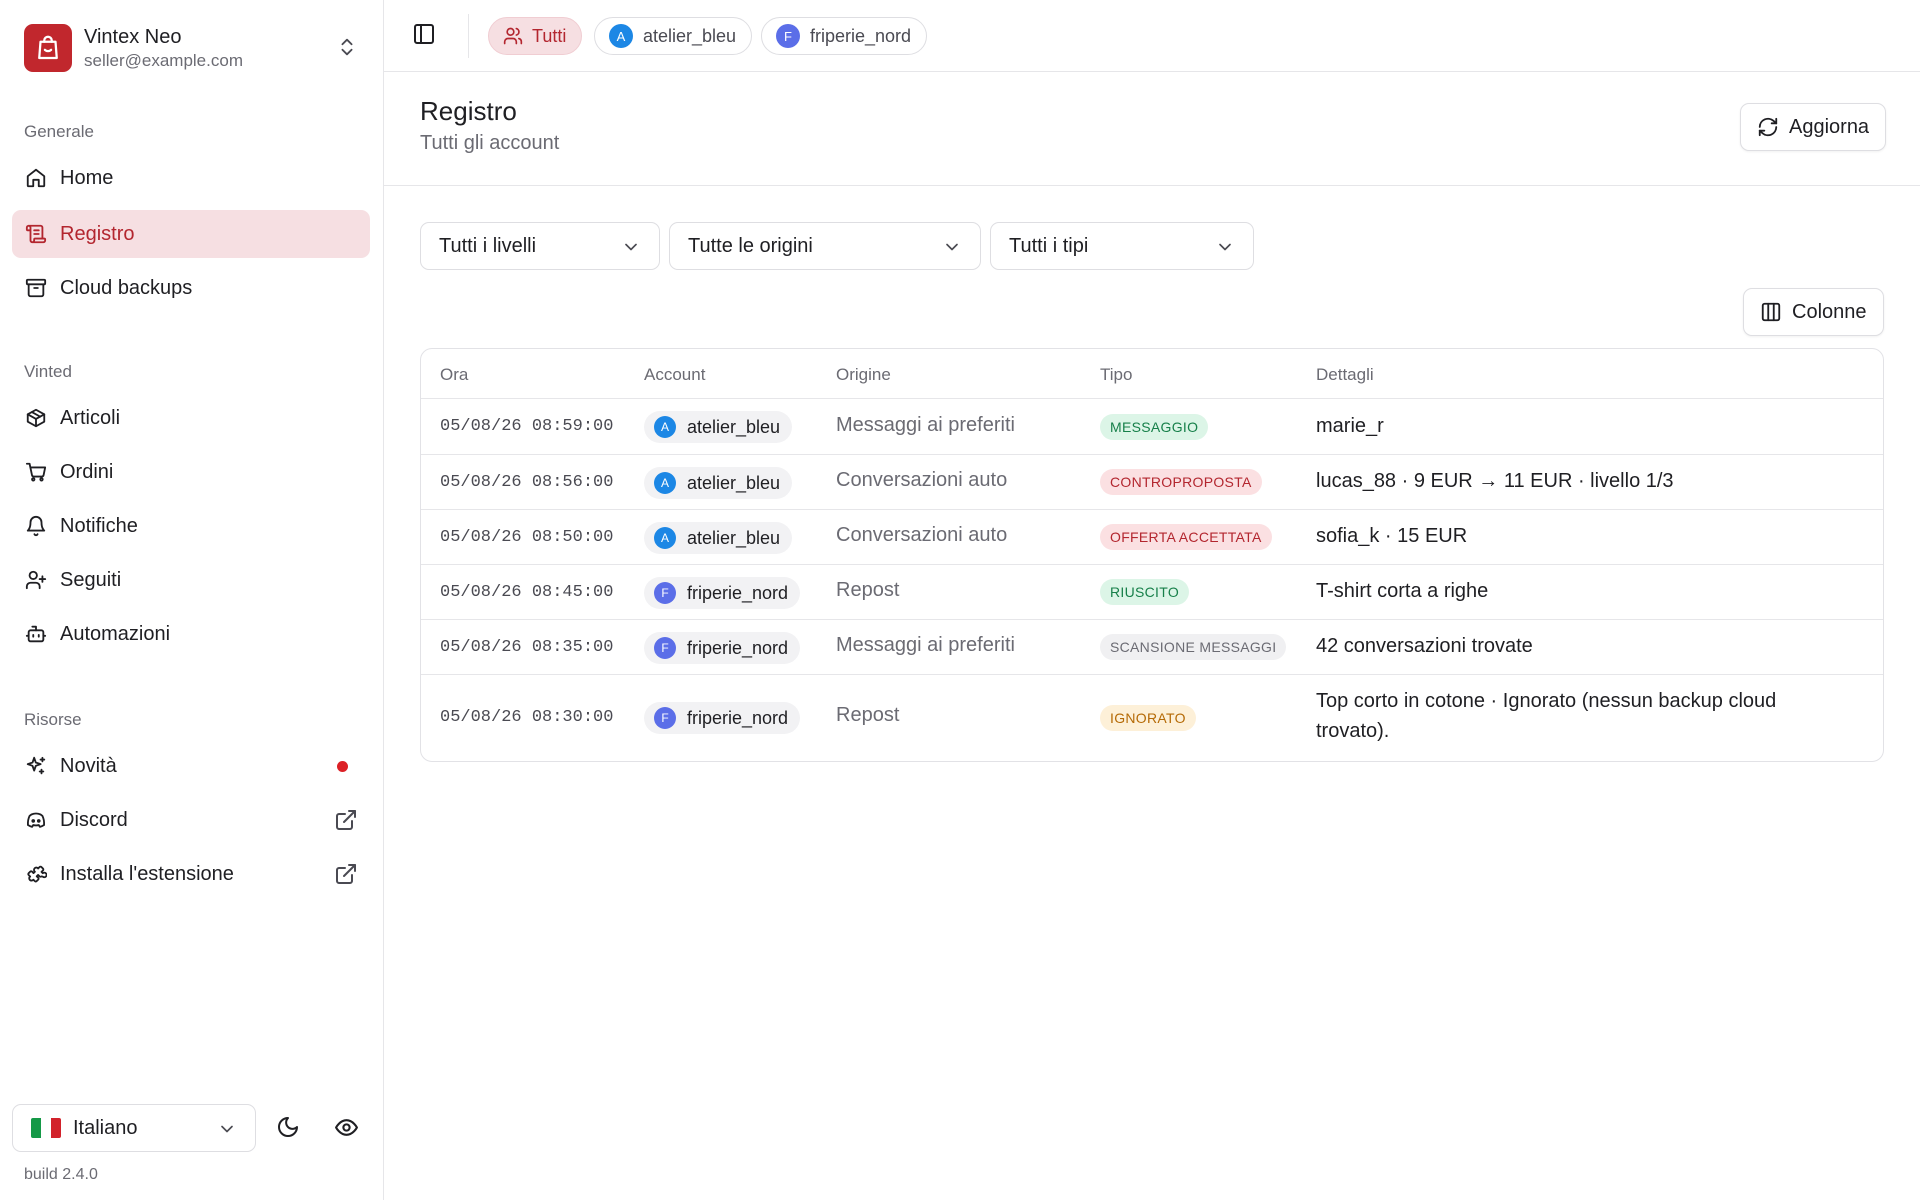 The height and width of the screenshot is (1200, 1920). I want to click on column-header-account: Account, so click(674, 375).